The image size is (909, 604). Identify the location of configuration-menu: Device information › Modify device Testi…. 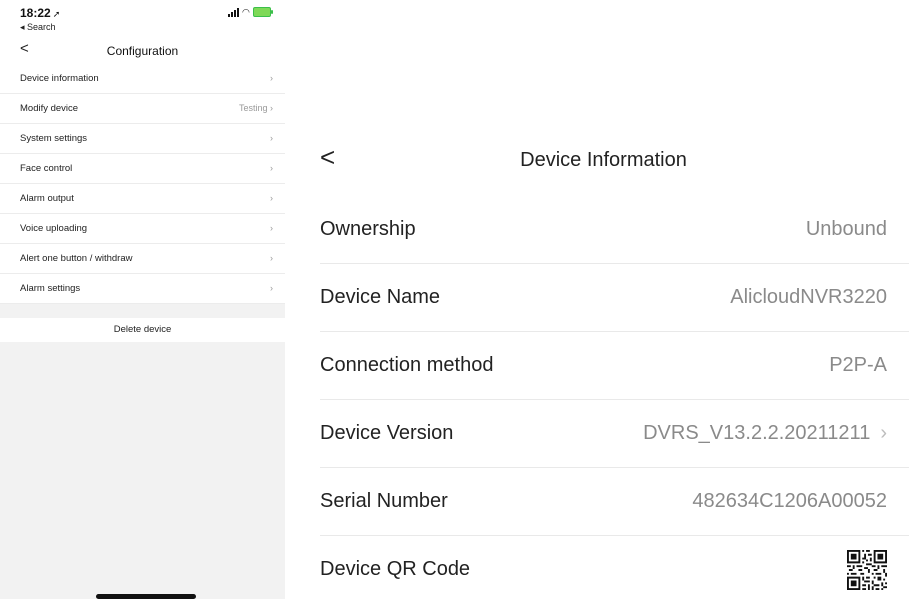
(142, 184).